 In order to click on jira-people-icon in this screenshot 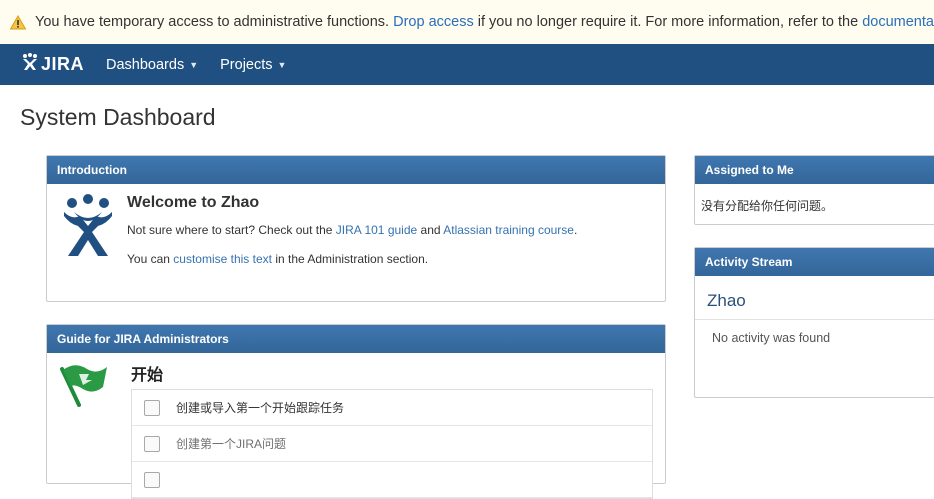, I will do `click(88, 228)`.